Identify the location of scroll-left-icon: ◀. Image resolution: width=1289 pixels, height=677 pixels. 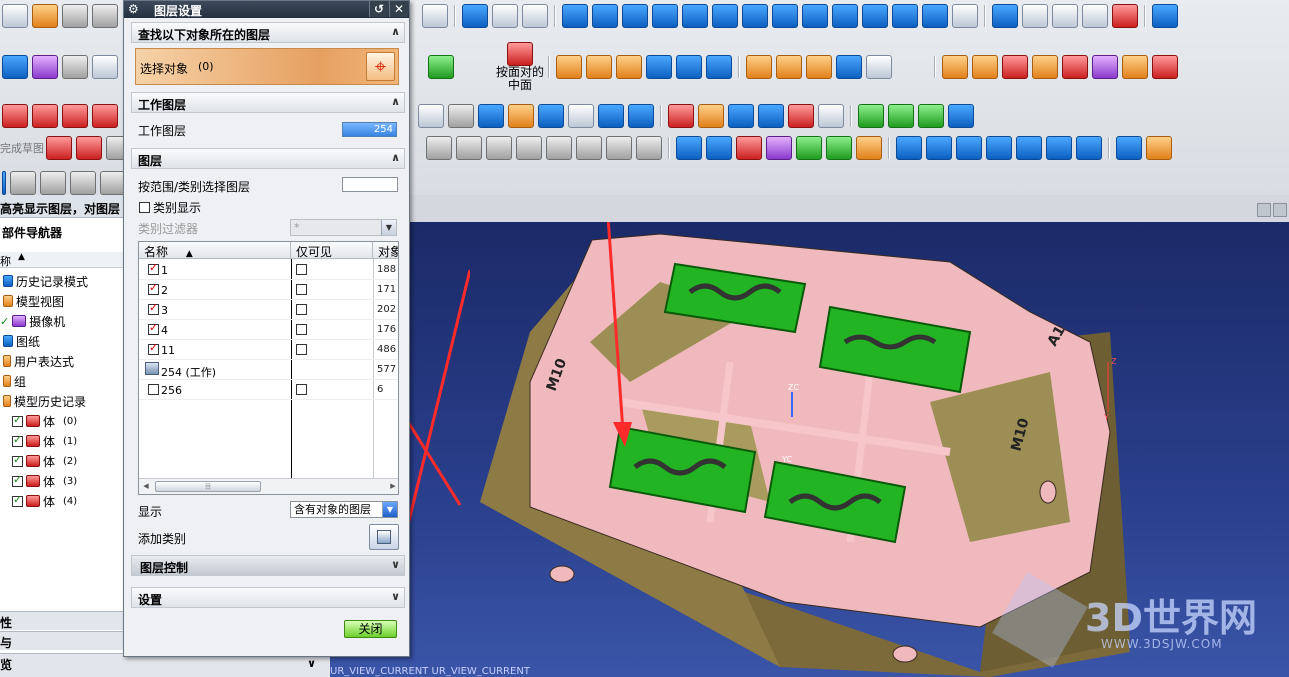
(146, 486).